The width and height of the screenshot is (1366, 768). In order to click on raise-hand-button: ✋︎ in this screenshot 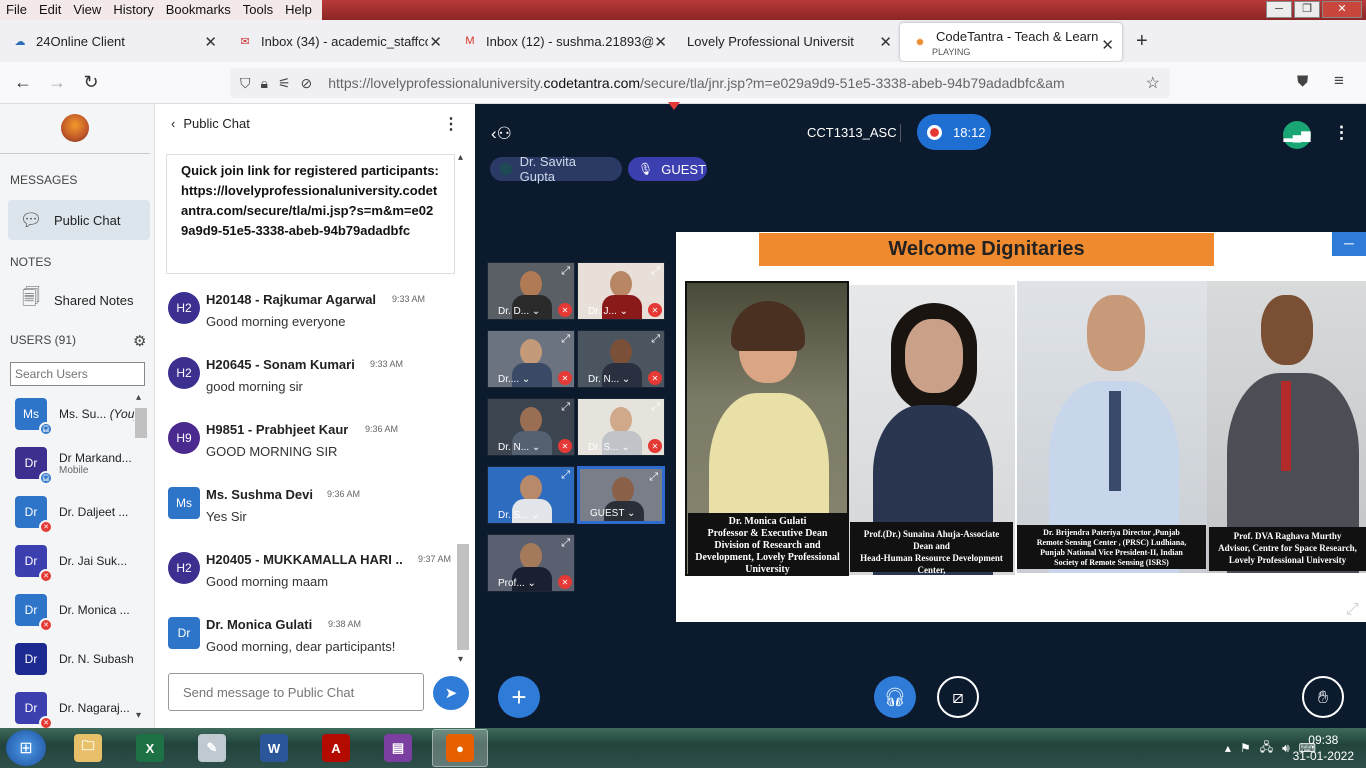, I will do `click(1323, 697)`.